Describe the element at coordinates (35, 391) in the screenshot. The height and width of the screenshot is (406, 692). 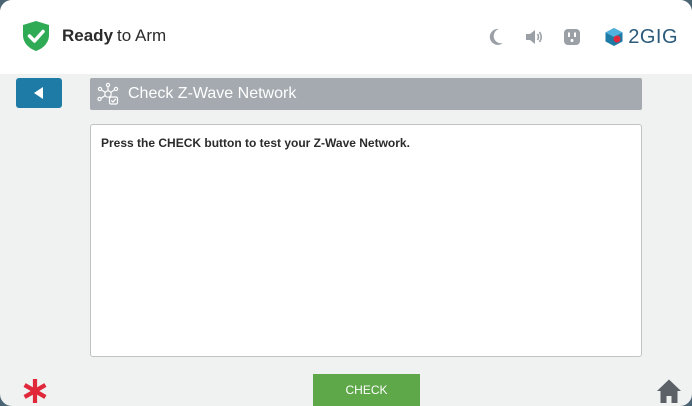
I see `asterisk-icon` at that location.